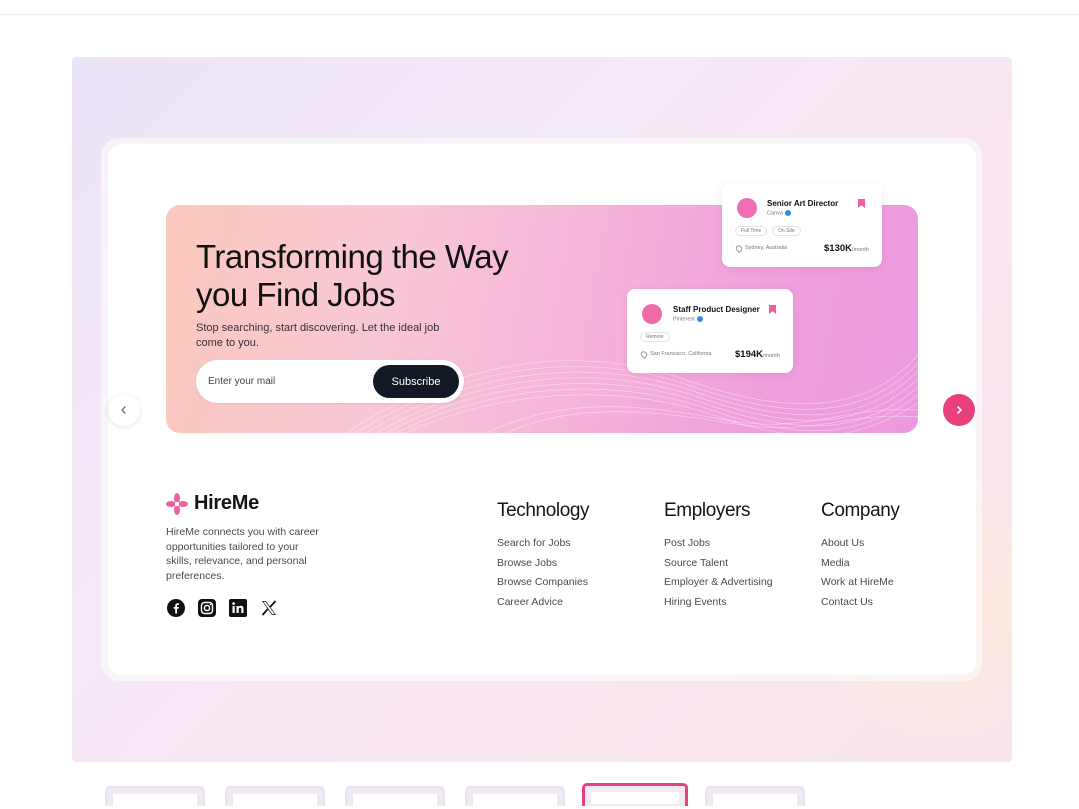 This screenshot has height=809, width=1079. Describe the element at coordinates (718, 544) in the screenshot. I see `footer-link: Post Jobs` at that location.